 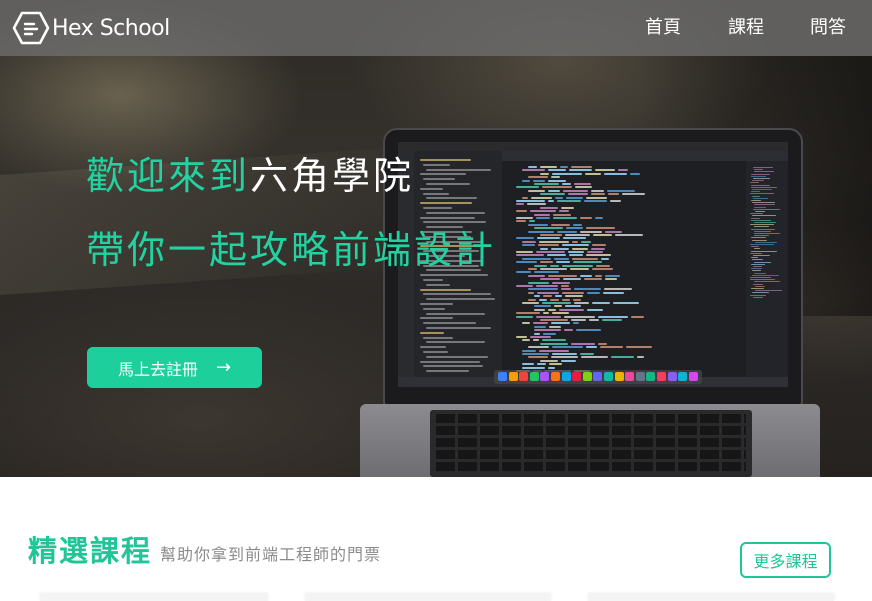 What do you see at coordinates (223, 367) in the screenshot?
I see `arrow-right-icon: →` at bounding box center [223, 367].